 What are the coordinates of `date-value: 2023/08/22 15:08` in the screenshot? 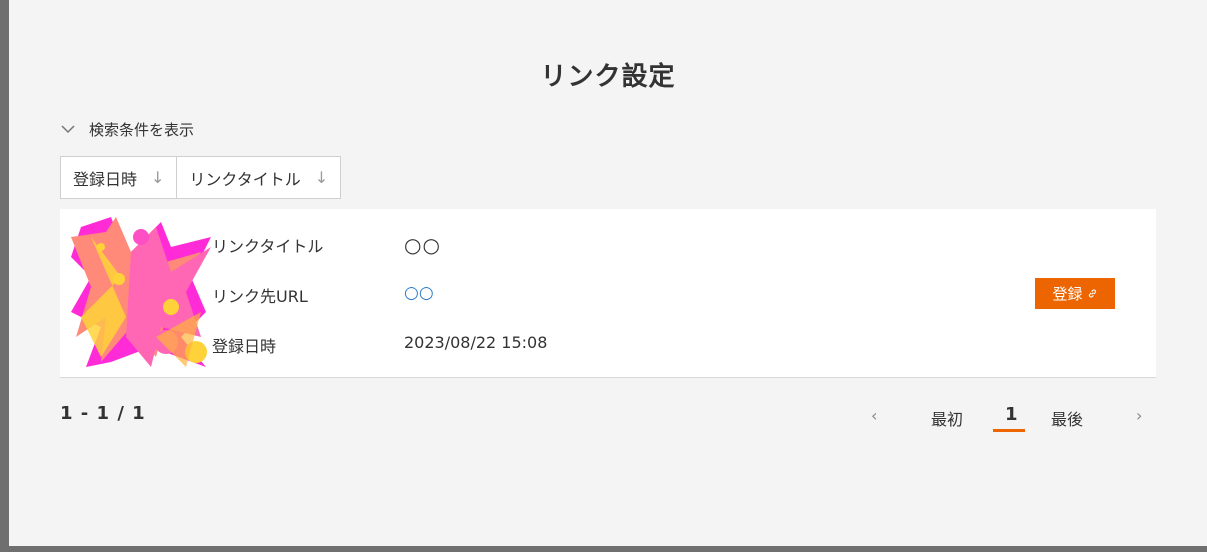 It's located at (476, 342).